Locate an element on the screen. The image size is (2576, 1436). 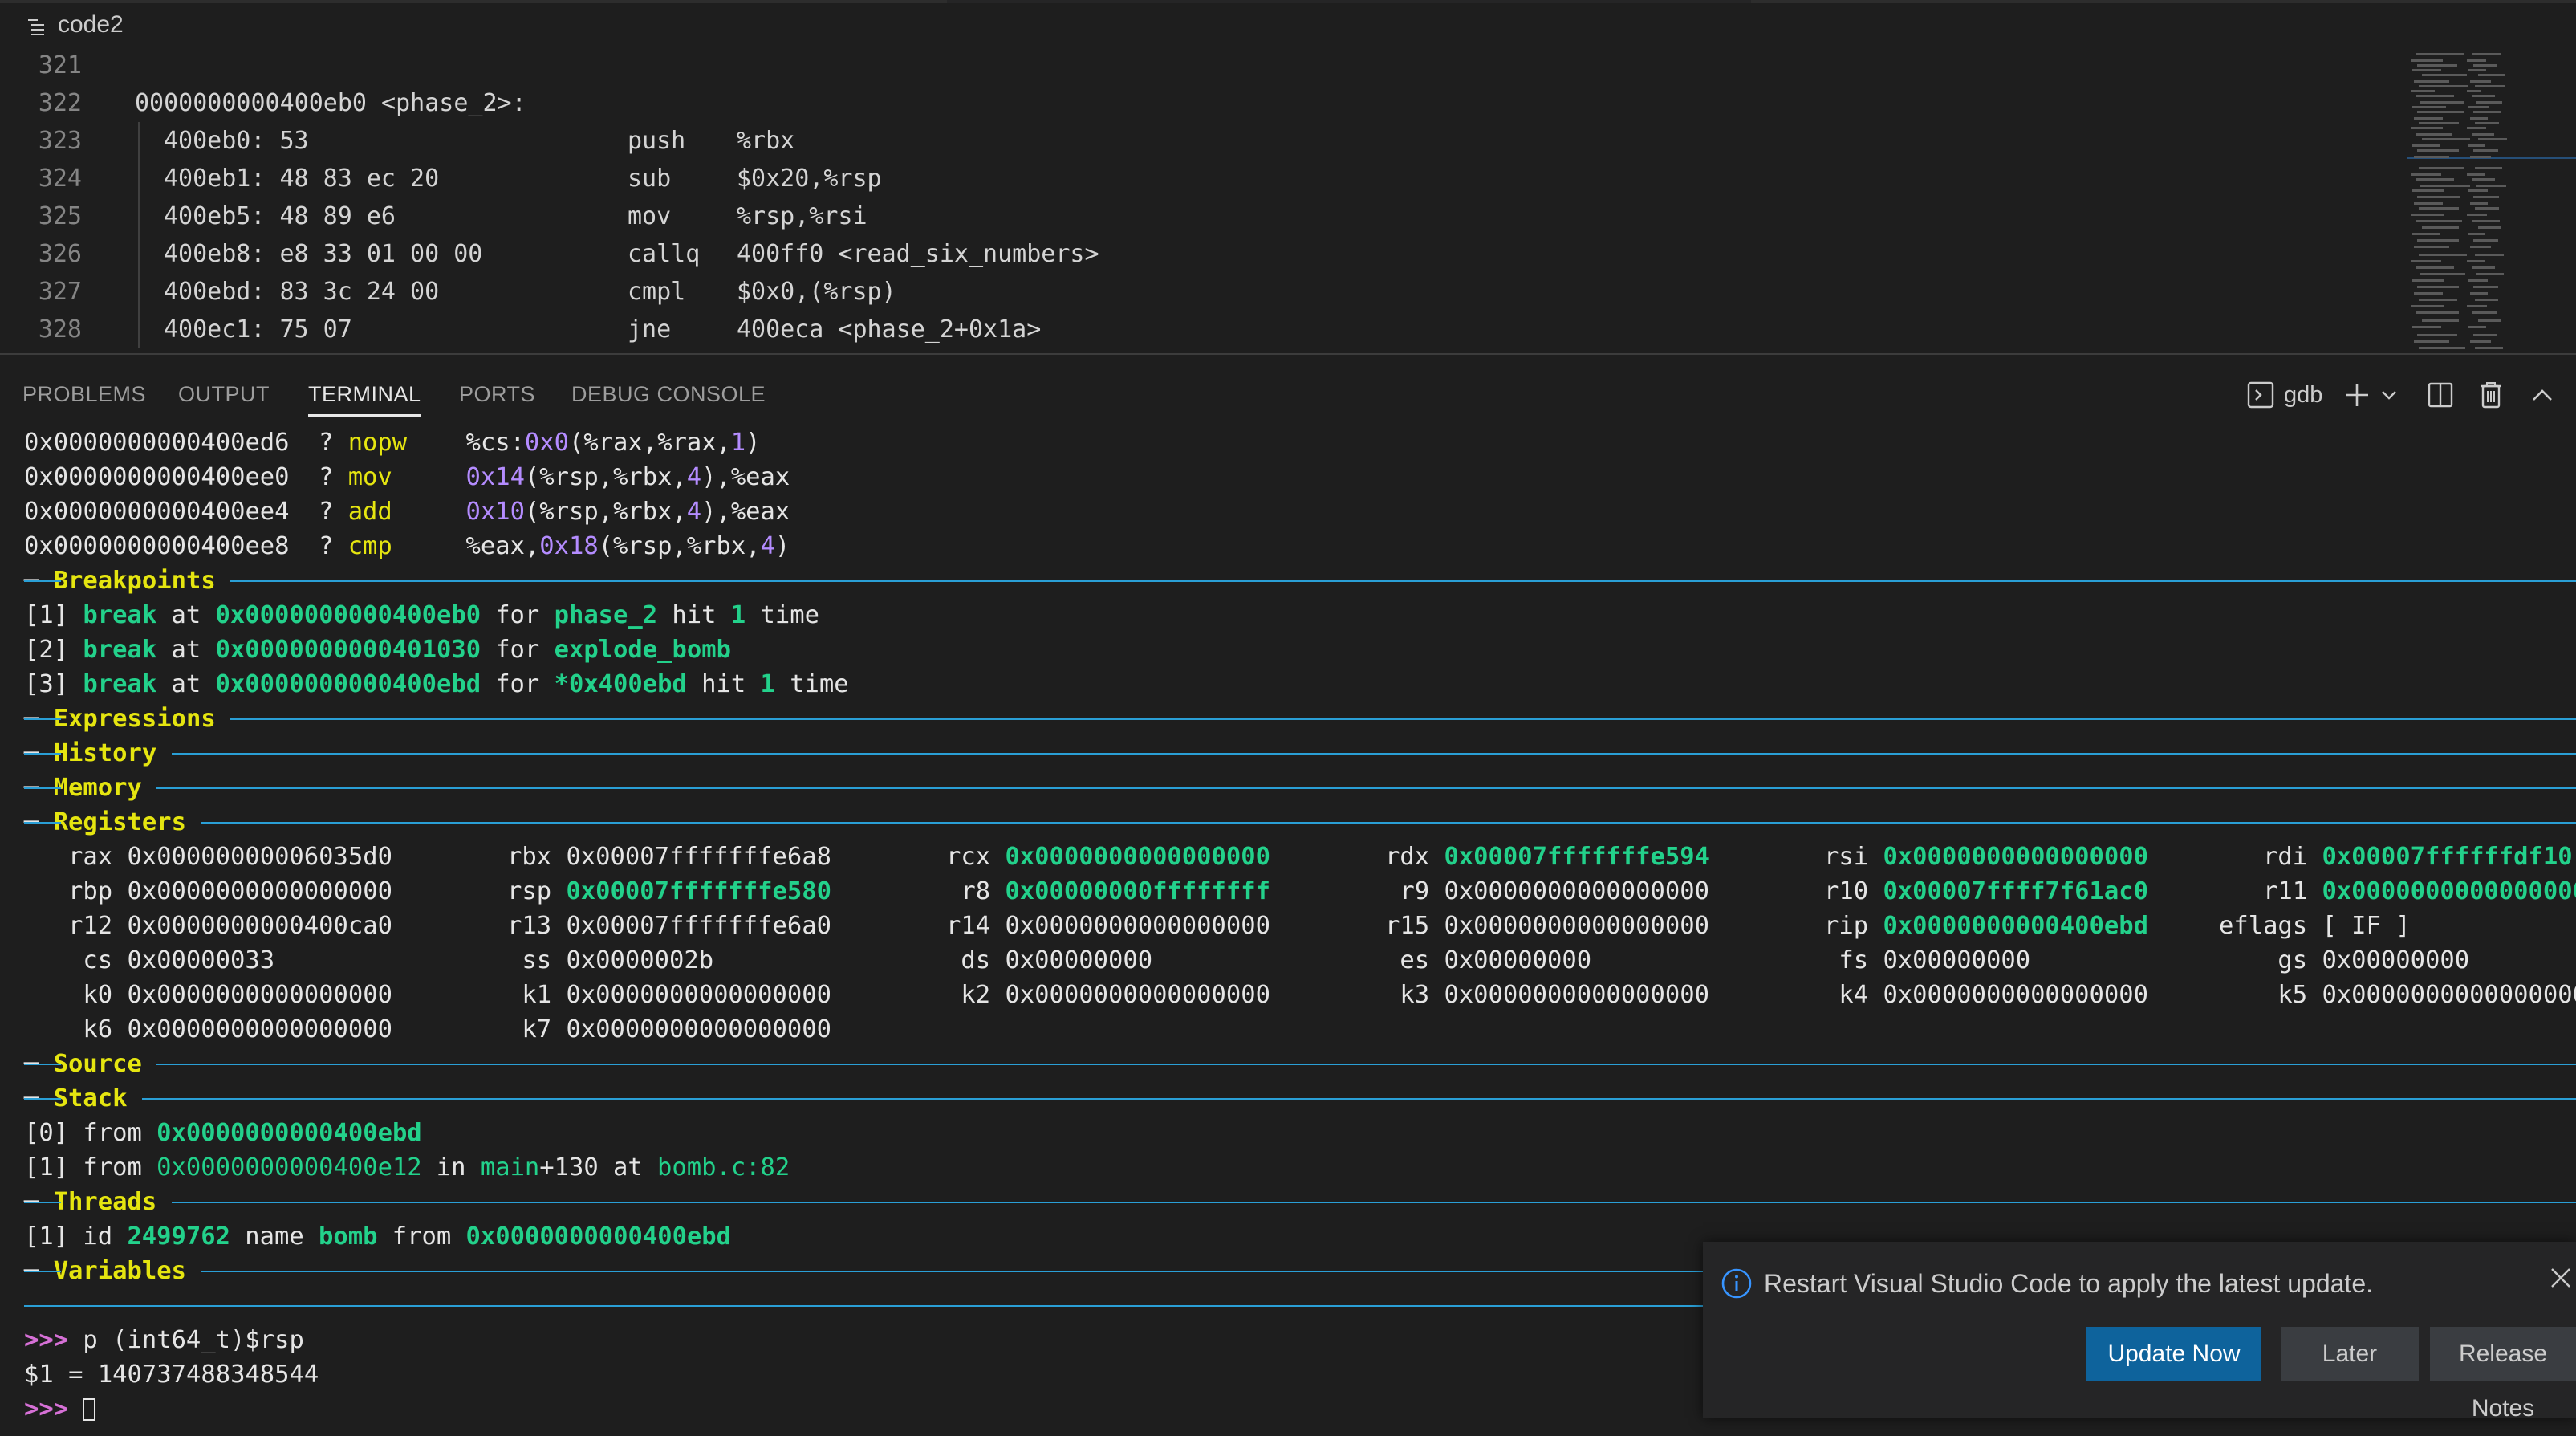
tab-terminal: TERMINAL is located at coordinates (365, 395).